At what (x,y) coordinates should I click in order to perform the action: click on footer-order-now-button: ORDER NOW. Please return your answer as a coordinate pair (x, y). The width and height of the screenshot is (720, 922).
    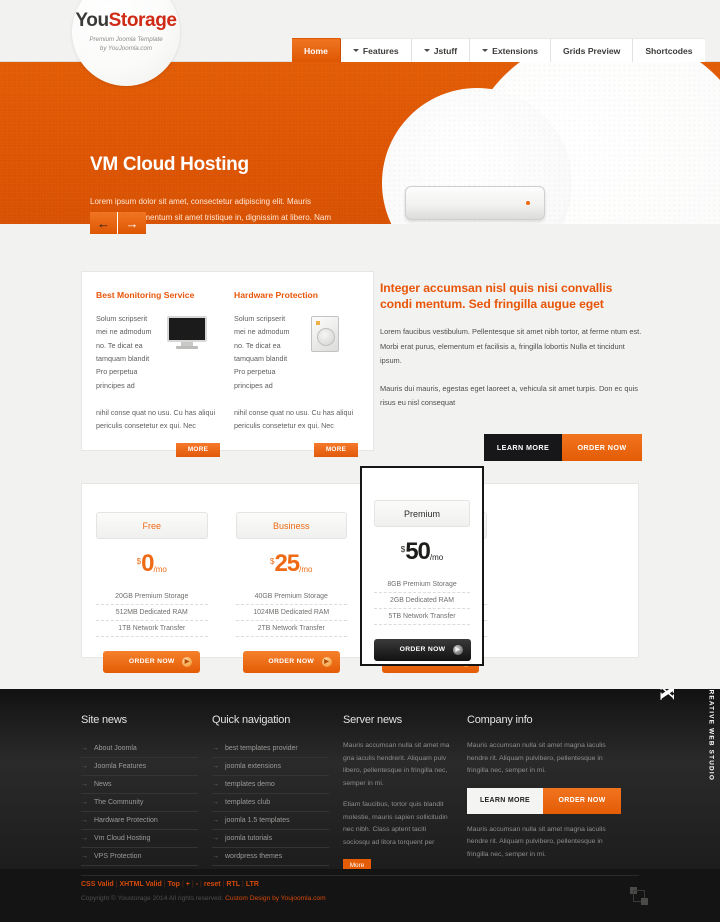
    Looking at the image, I should click on (582, 800).